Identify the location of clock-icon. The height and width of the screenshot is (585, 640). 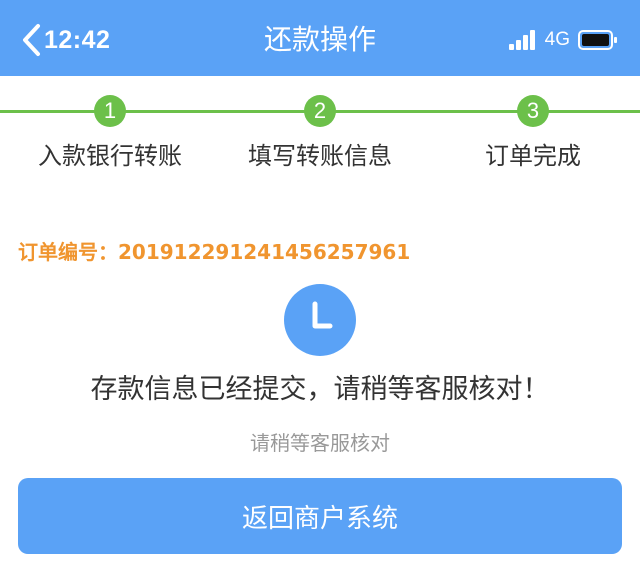
(320, 320).